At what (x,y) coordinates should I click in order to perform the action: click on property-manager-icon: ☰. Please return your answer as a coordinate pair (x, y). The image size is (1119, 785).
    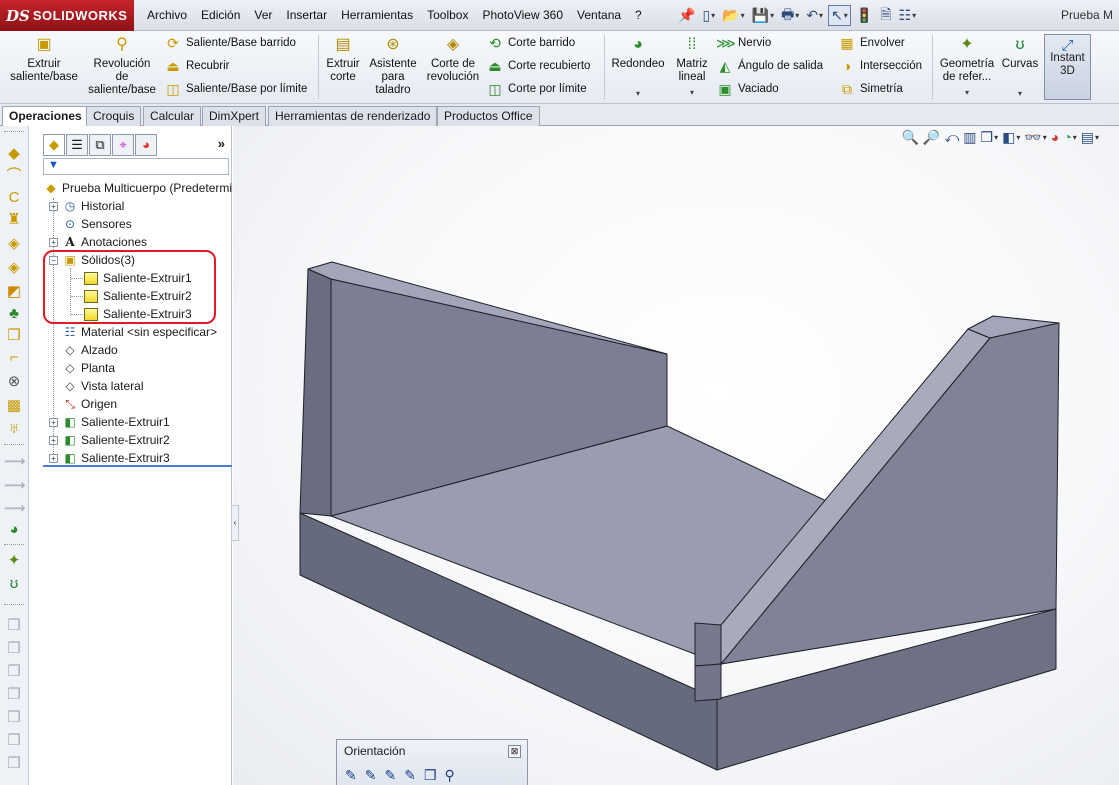
    Looking at the image, I should click on (77, 145).